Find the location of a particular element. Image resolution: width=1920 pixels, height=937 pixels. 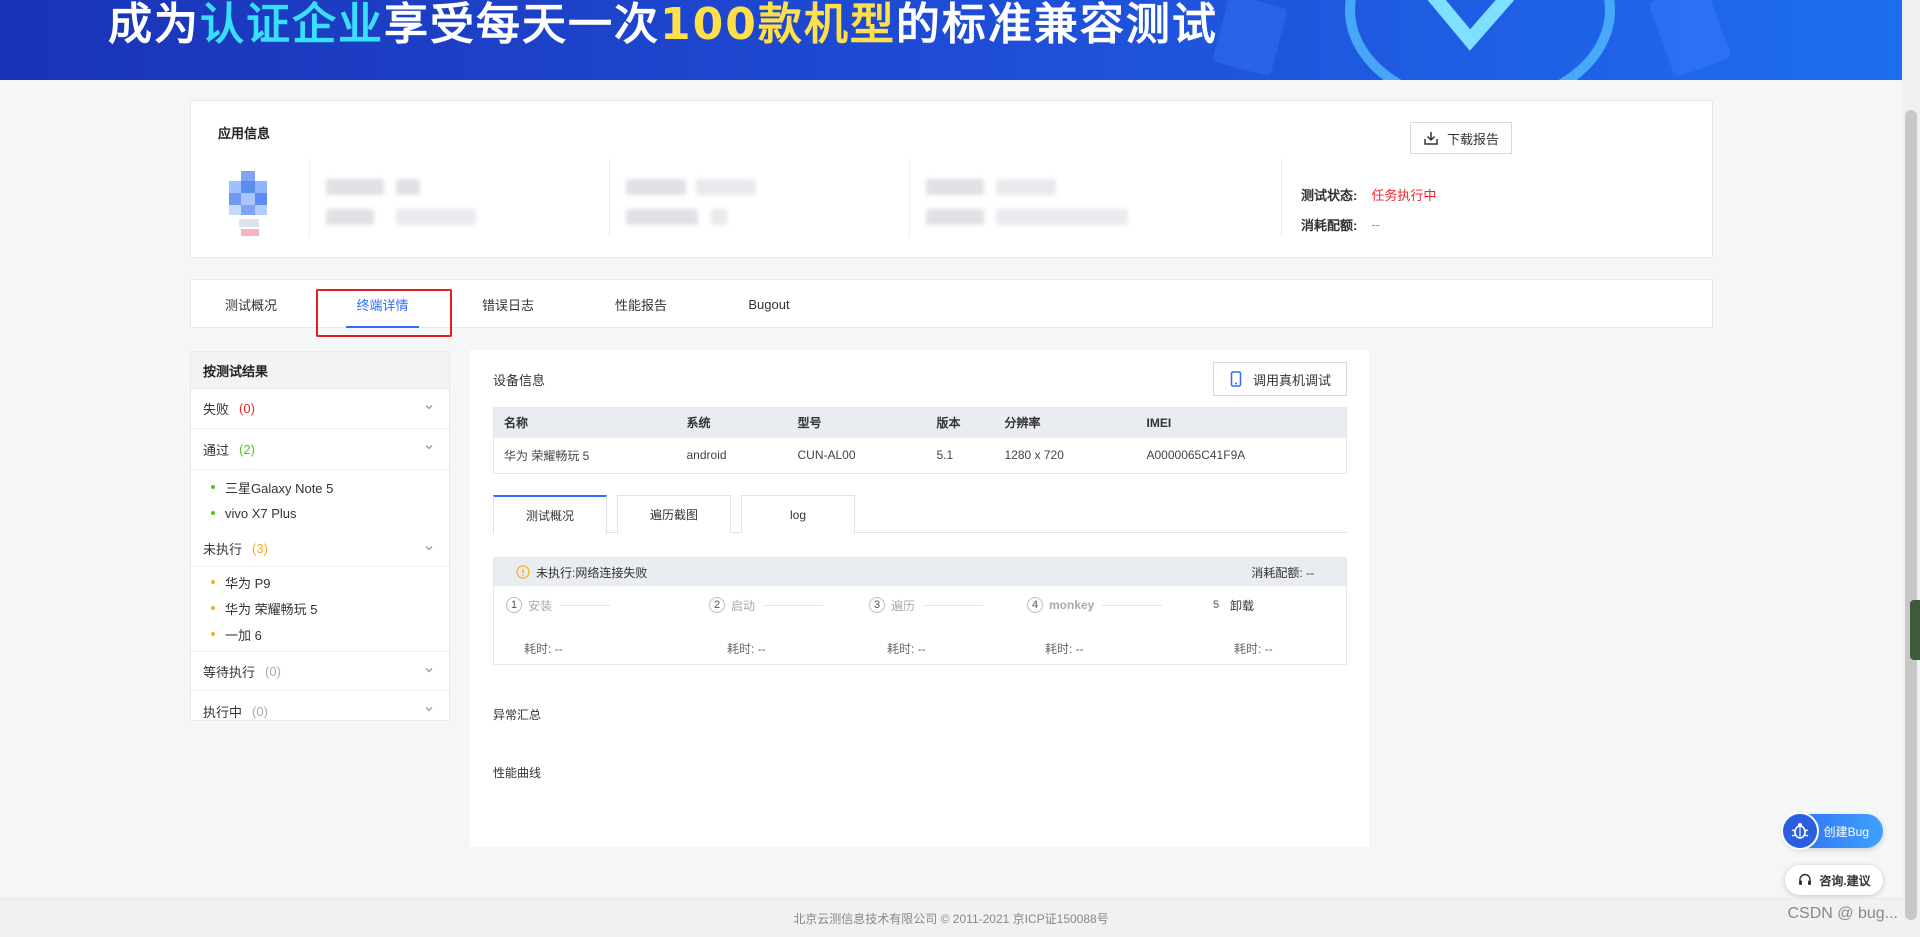

promo-banner: 成为认证企业享受每天一次100款机型的标准兼容测试 is located at coordinates (960, 40).